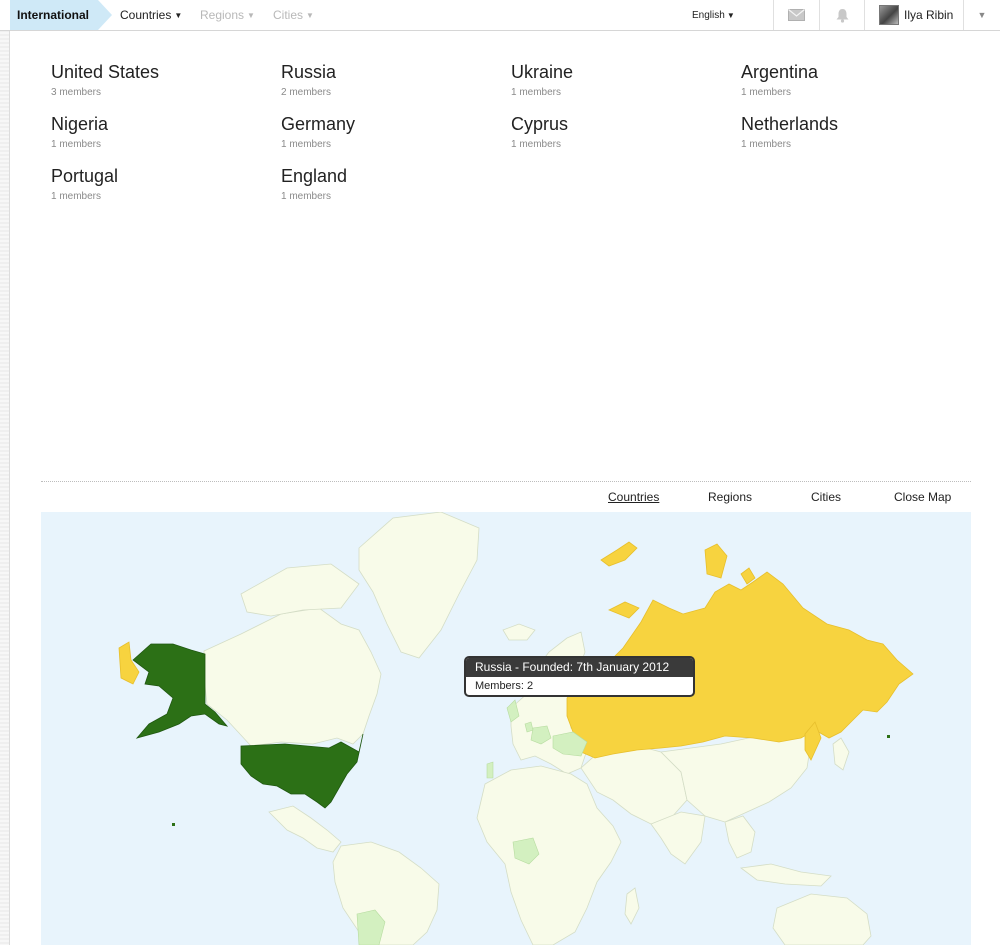 This screenshot has width=1000, height=945. Describe the element at coordinates (161, 176) in the screenshot. I see `country-name: Portugal` at that location.